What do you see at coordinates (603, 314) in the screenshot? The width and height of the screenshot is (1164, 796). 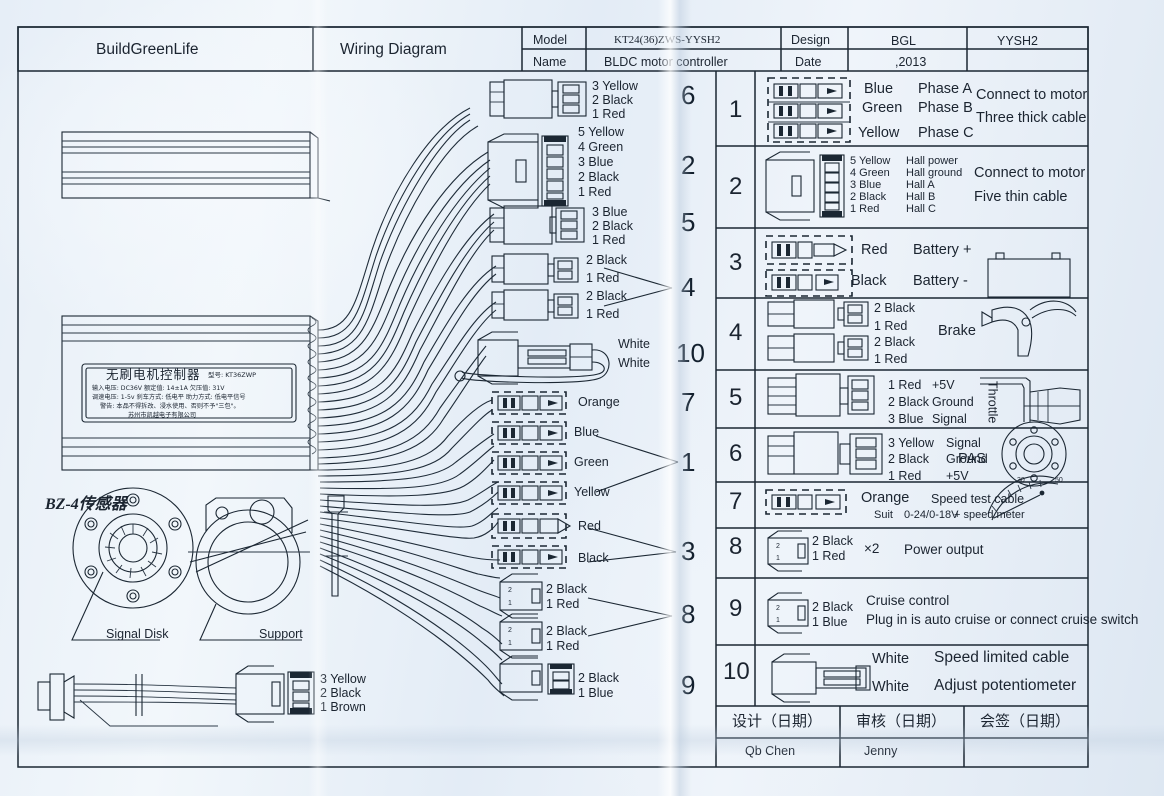 I see `harness-4-pin-1b: 1 Red` at bounding box center [603, 314].